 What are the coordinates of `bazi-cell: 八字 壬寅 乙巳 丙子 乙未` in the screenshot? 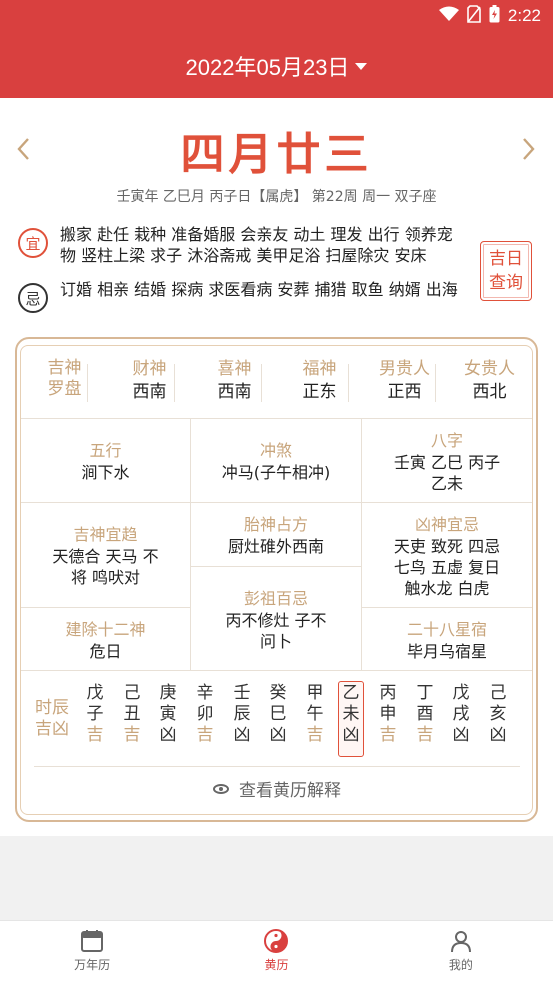 It's located at (447, 462).